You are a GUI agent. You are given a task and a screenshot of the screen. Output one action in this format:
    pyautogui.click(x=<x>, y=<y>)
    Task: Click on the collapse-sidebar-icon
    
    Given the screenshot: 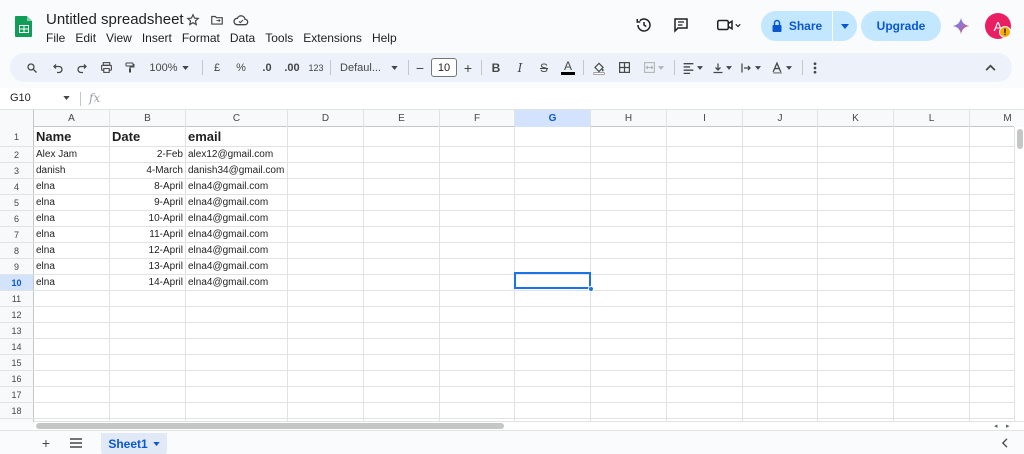 What is the action you would take?
    pyautogui.click(x=1004, y=443)
    